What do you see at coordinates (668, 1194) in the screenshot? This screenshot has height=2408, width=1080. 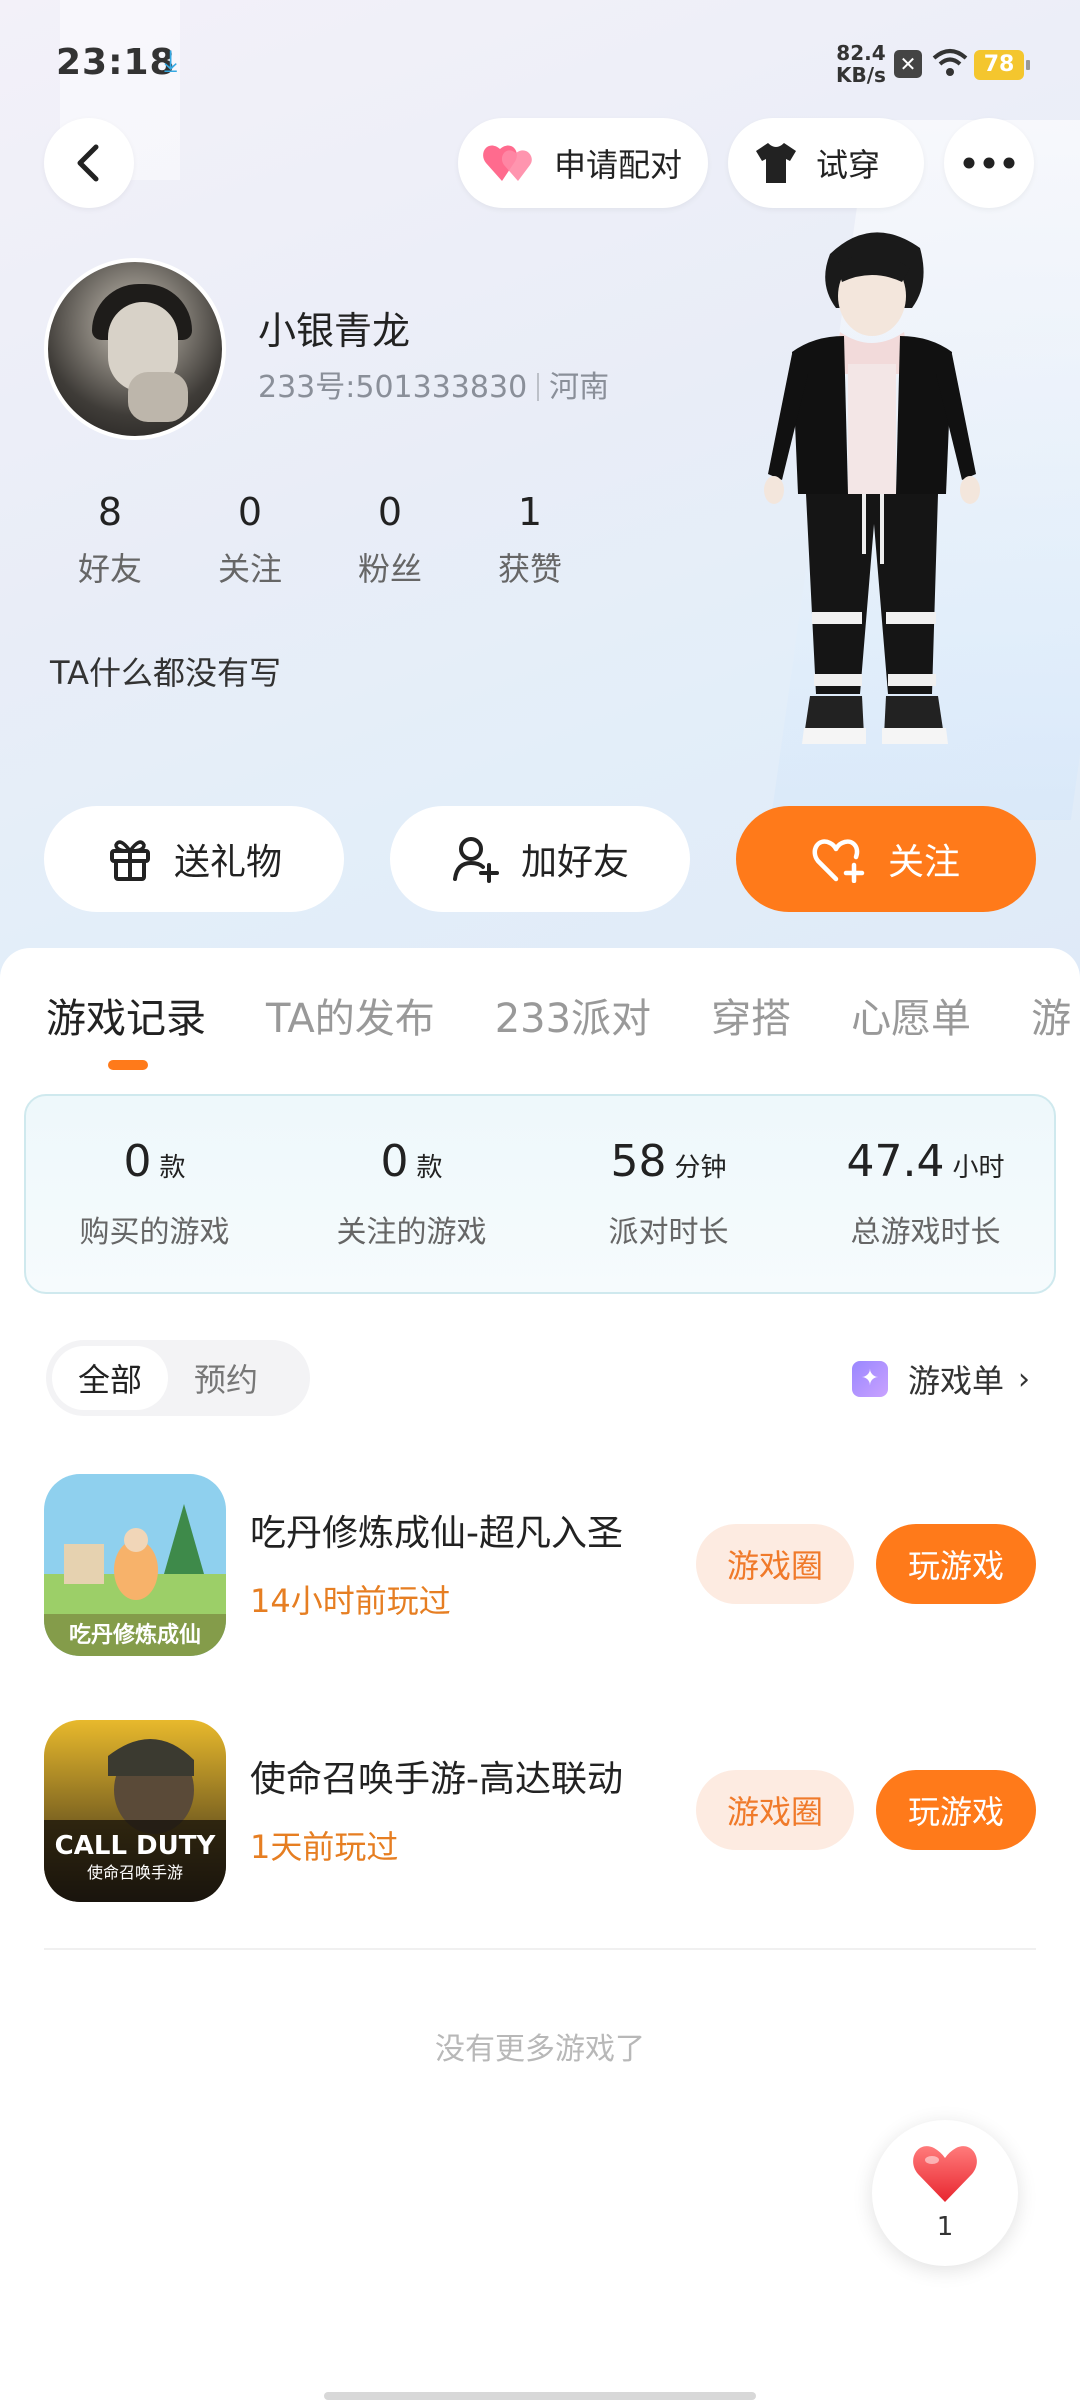 I see `summary-party-time: 58 分钟 派对时长` at bounding box center [668, 1194].